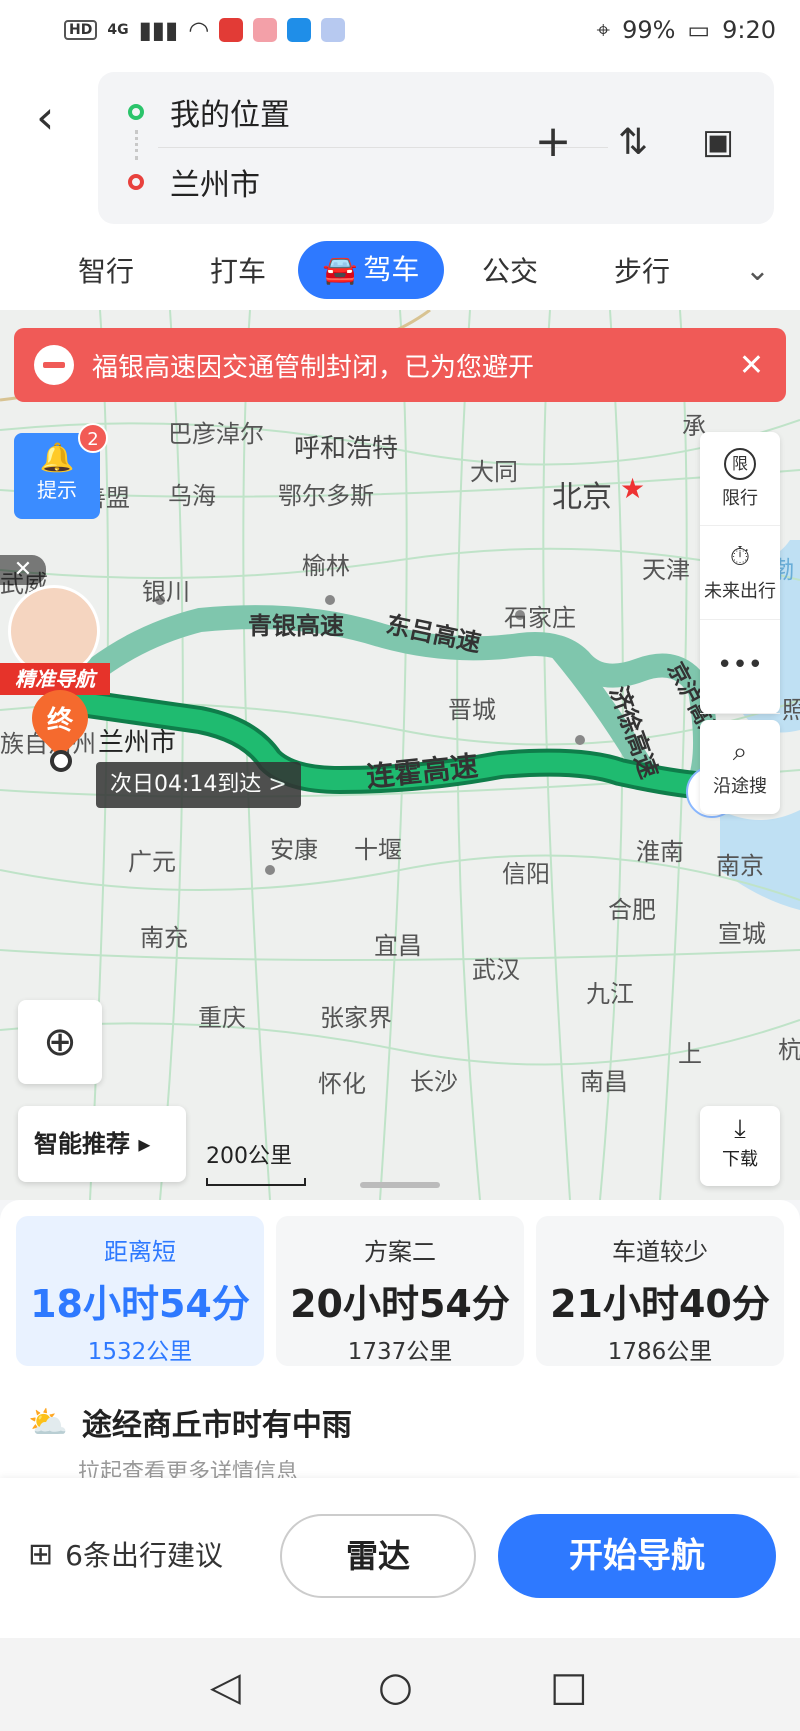 The height and width of the screenshot is (1731, 800). What do you see at coordinates (740, 1129) in the screenshot?
I see `download-icon: ⤓` at bounding box center [740, 1129].